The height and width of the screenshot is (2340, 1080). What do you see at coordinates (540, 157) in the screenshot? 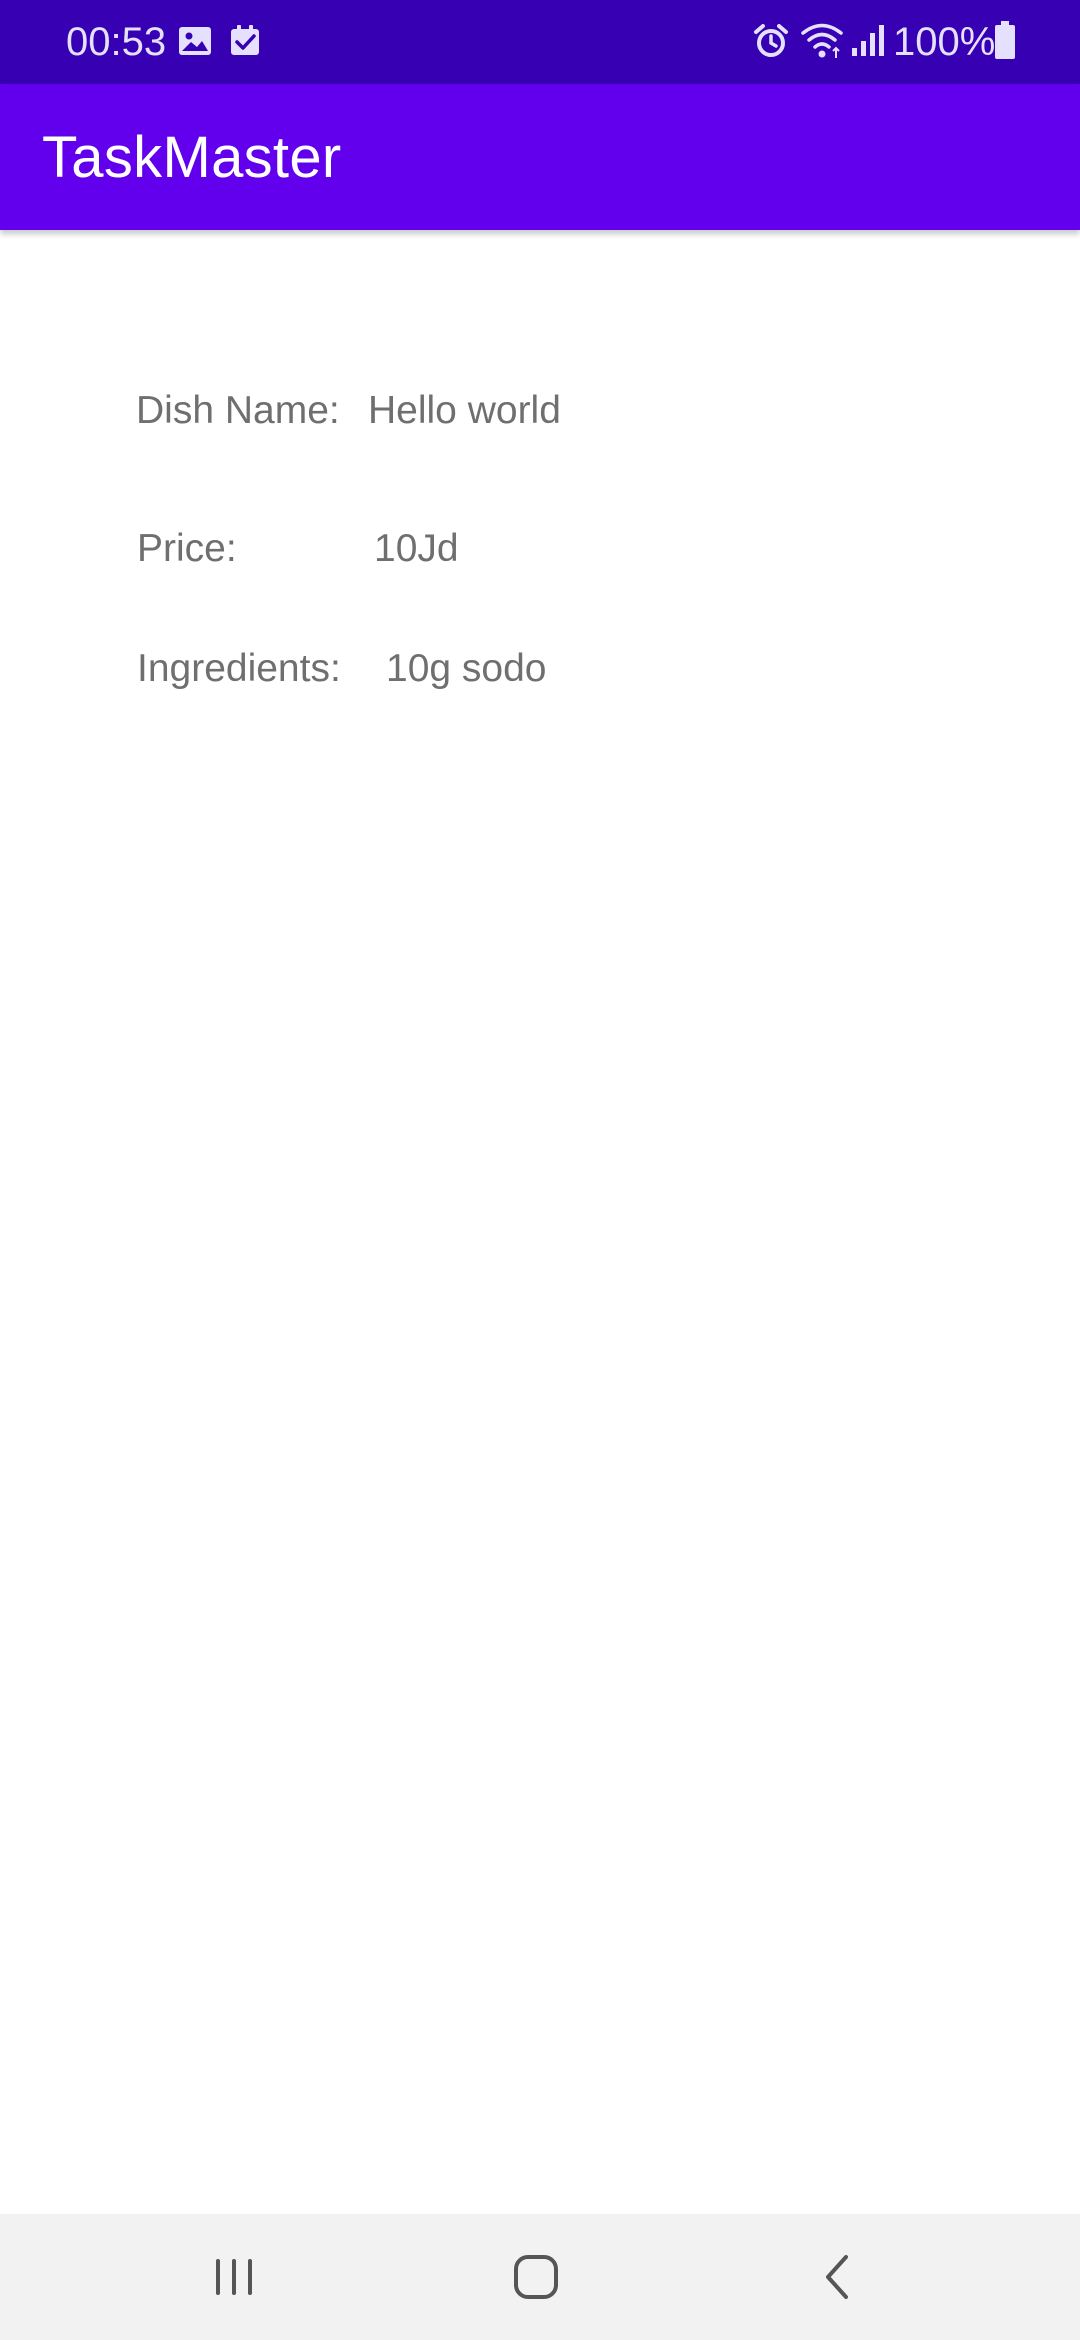
I see `app-bar: TaskMaster` at bounding box center [540, 157].